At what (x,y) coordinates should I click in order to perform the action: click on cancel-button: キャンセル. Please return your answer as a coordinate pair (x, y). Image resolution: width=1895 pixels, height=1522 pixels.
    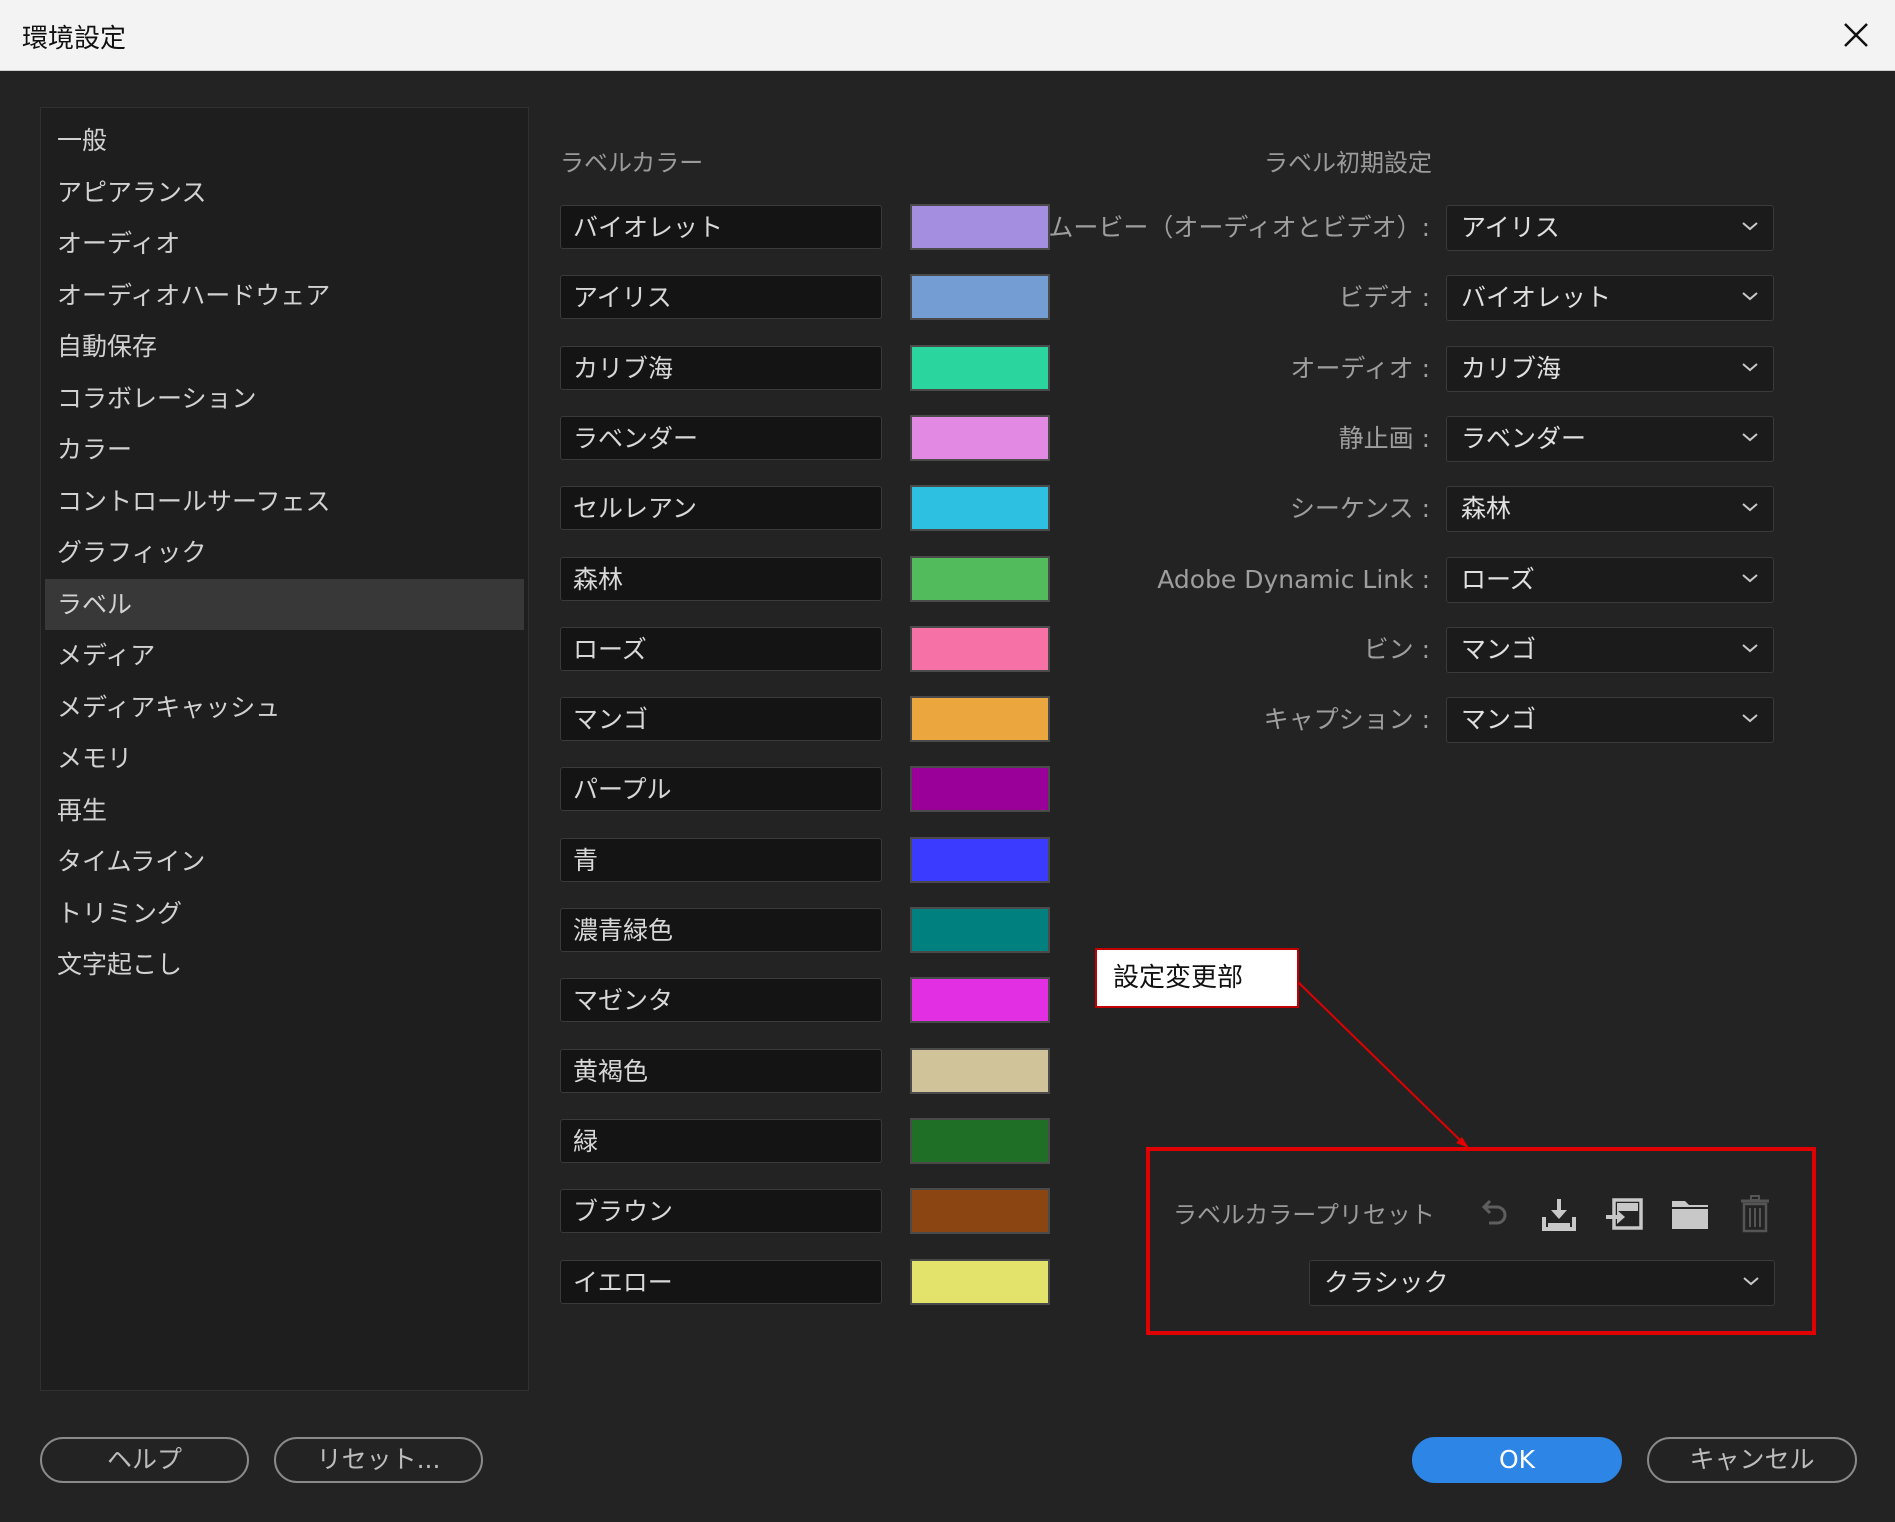
    Looking at the image, I should click on (1752, 1460).